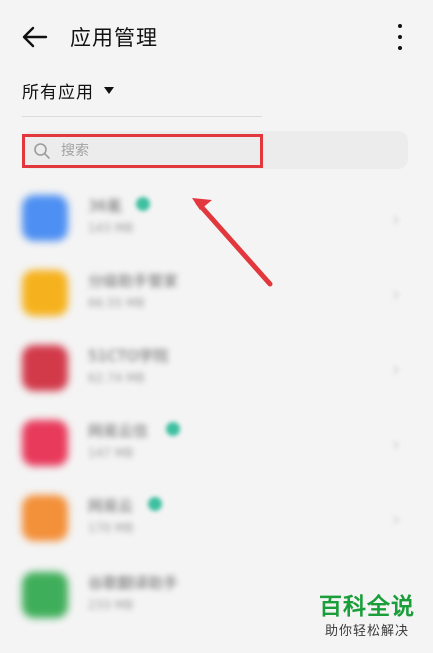  Describe the element at coordinates (111, 453) in the screenshot. I see `app-size: 147 MB` at that location.